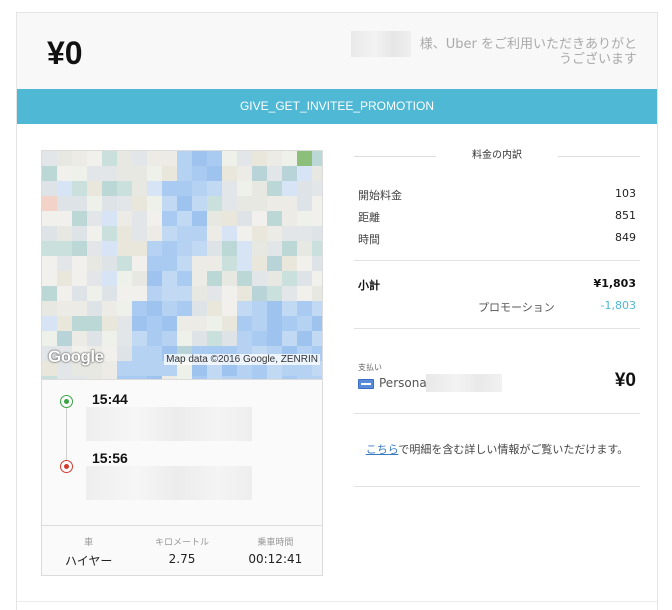 The width and height of the screenshot is (672, 610). I want to click on google-logo: Google, so click(76, 356).